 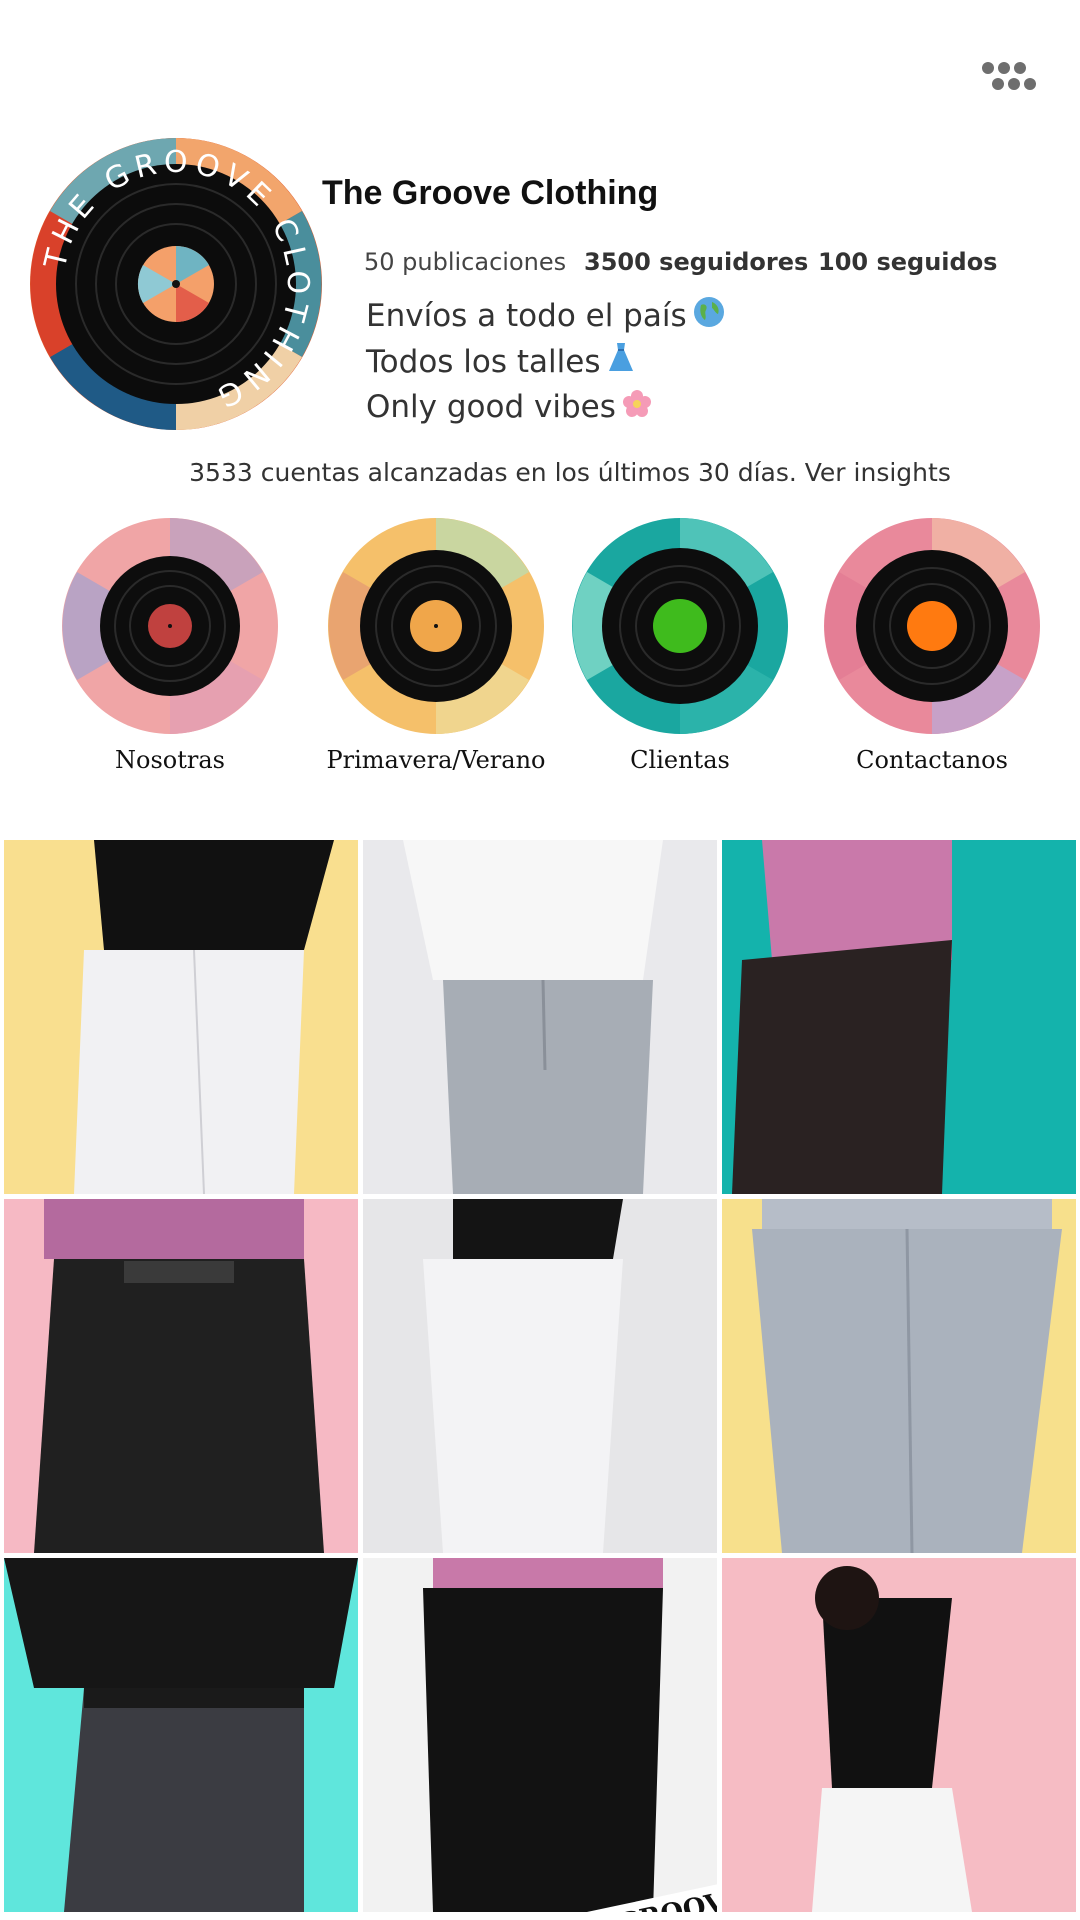 I want to click on profile-name: The Groove Clothing, so click(x=490, y=193).